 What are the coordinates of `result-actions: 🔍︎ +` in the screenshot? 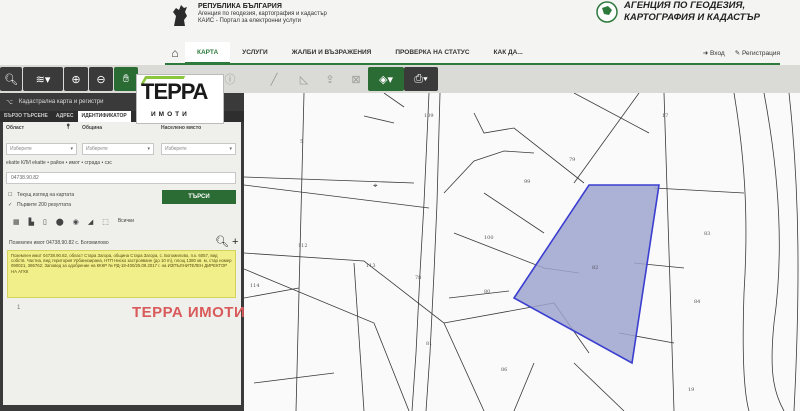 It's located at (226, 241).